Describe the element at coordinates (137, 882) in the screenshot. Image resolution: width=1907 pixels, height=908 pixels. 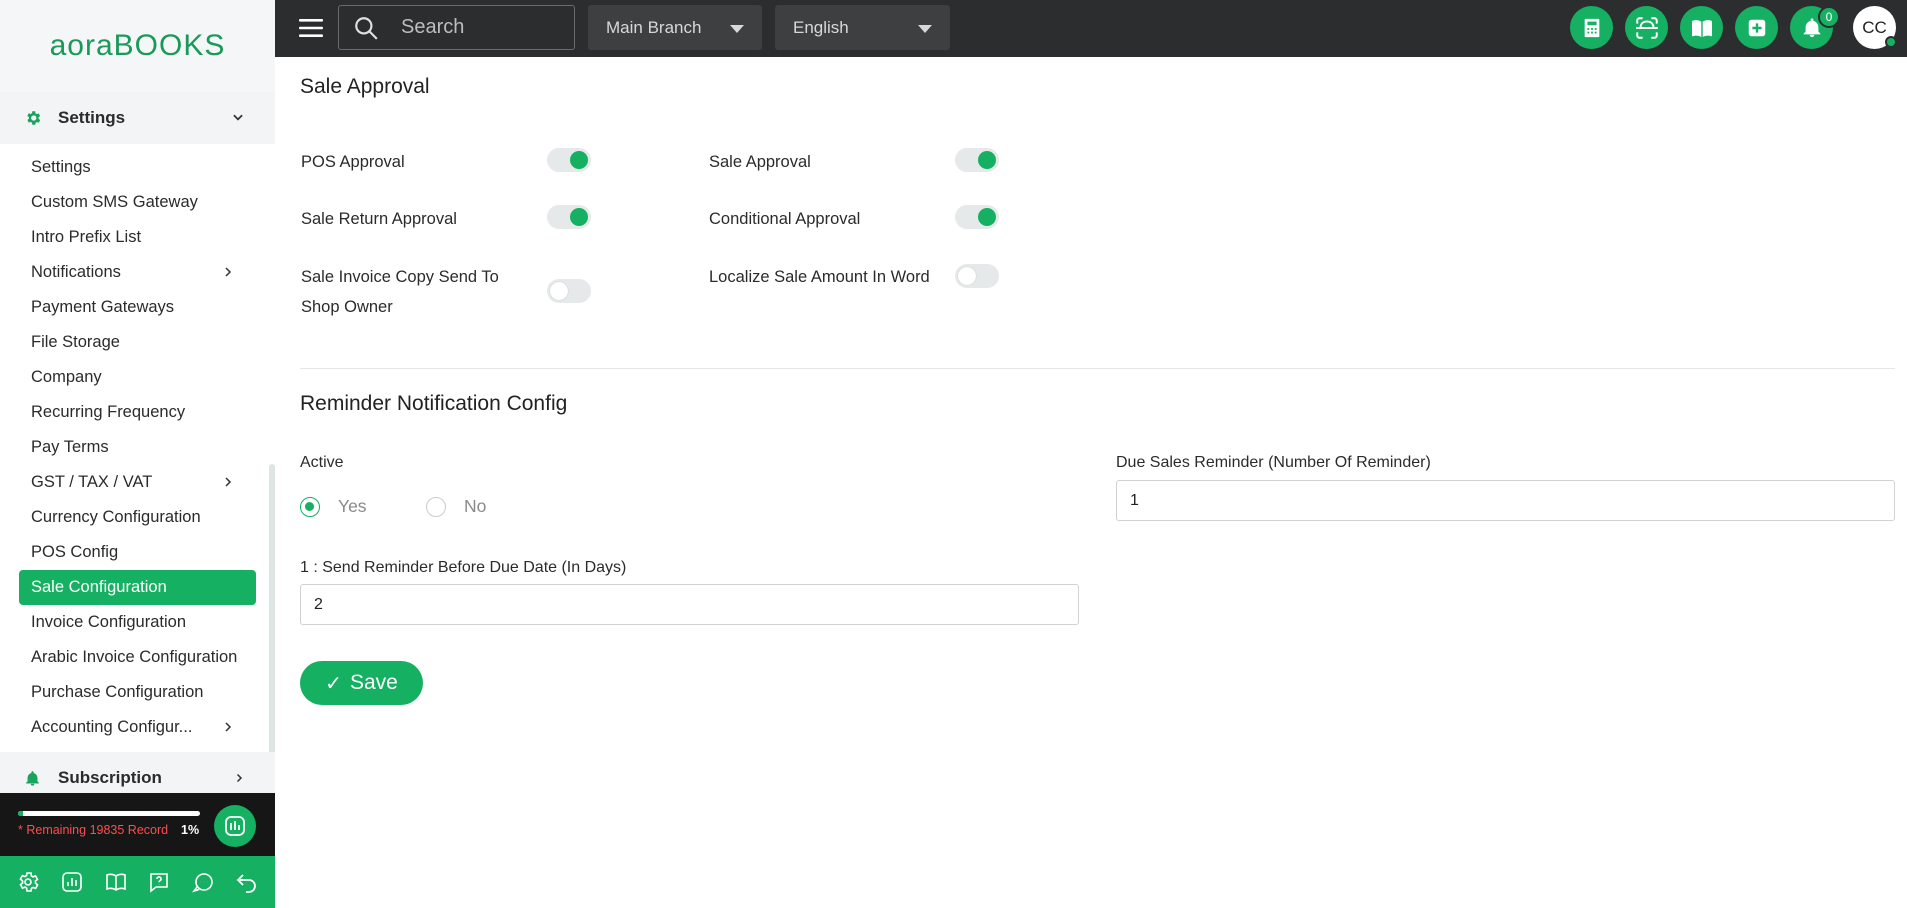
I see `bottom-toolbar` at that location.